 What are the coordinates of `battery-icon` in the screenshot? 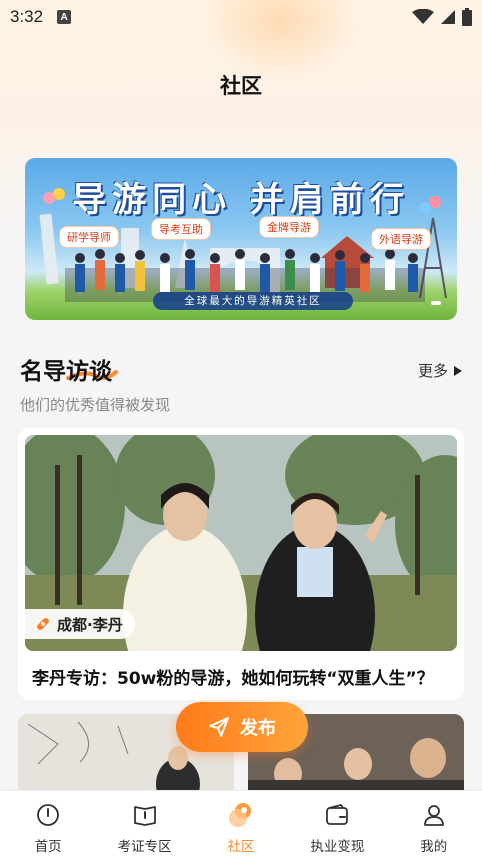 It's located at (467, 17).